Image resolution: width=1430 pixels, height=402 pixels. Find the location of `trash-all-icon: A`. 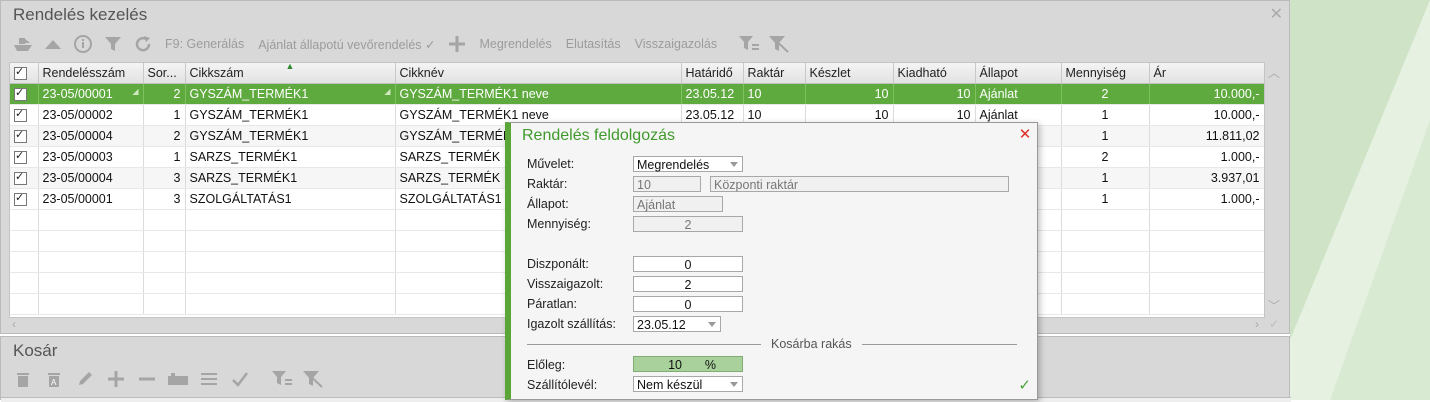

trash-all-icon: A is located at coordinates (54, 379).